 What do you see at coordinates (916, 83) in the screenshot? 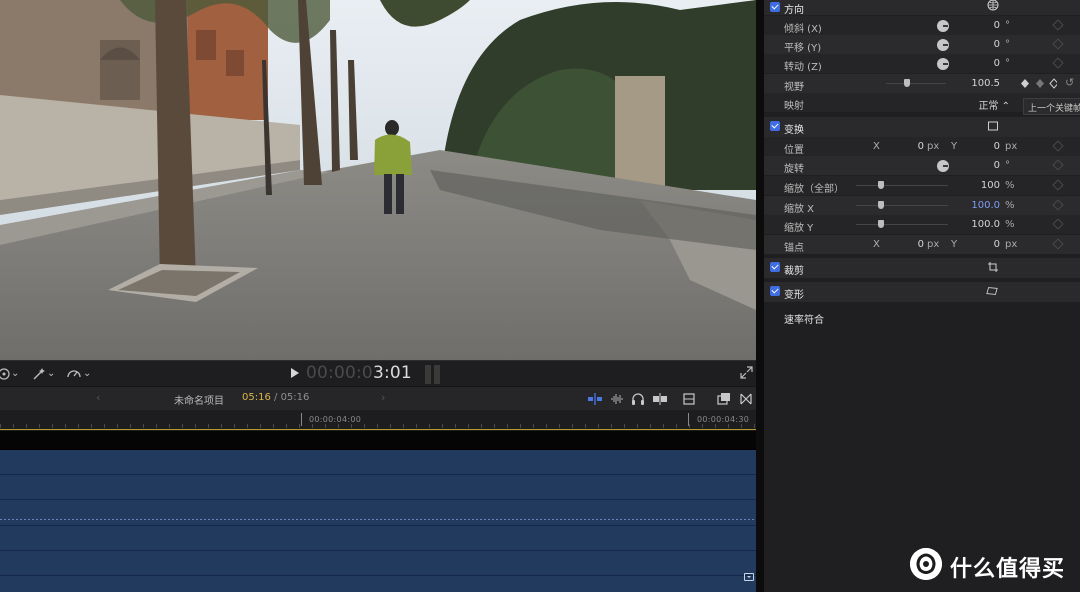
I see `fov-slider-track` at bounding box center [916, 83].